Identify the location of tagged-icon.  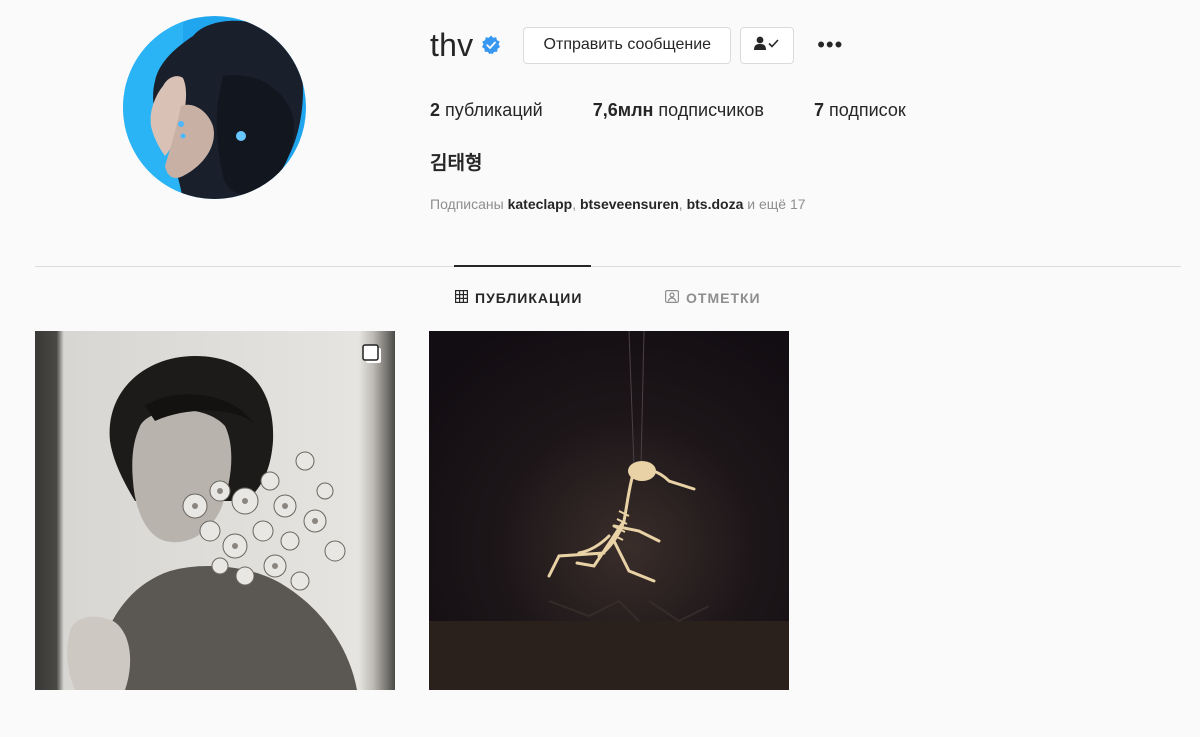
(675, 298).